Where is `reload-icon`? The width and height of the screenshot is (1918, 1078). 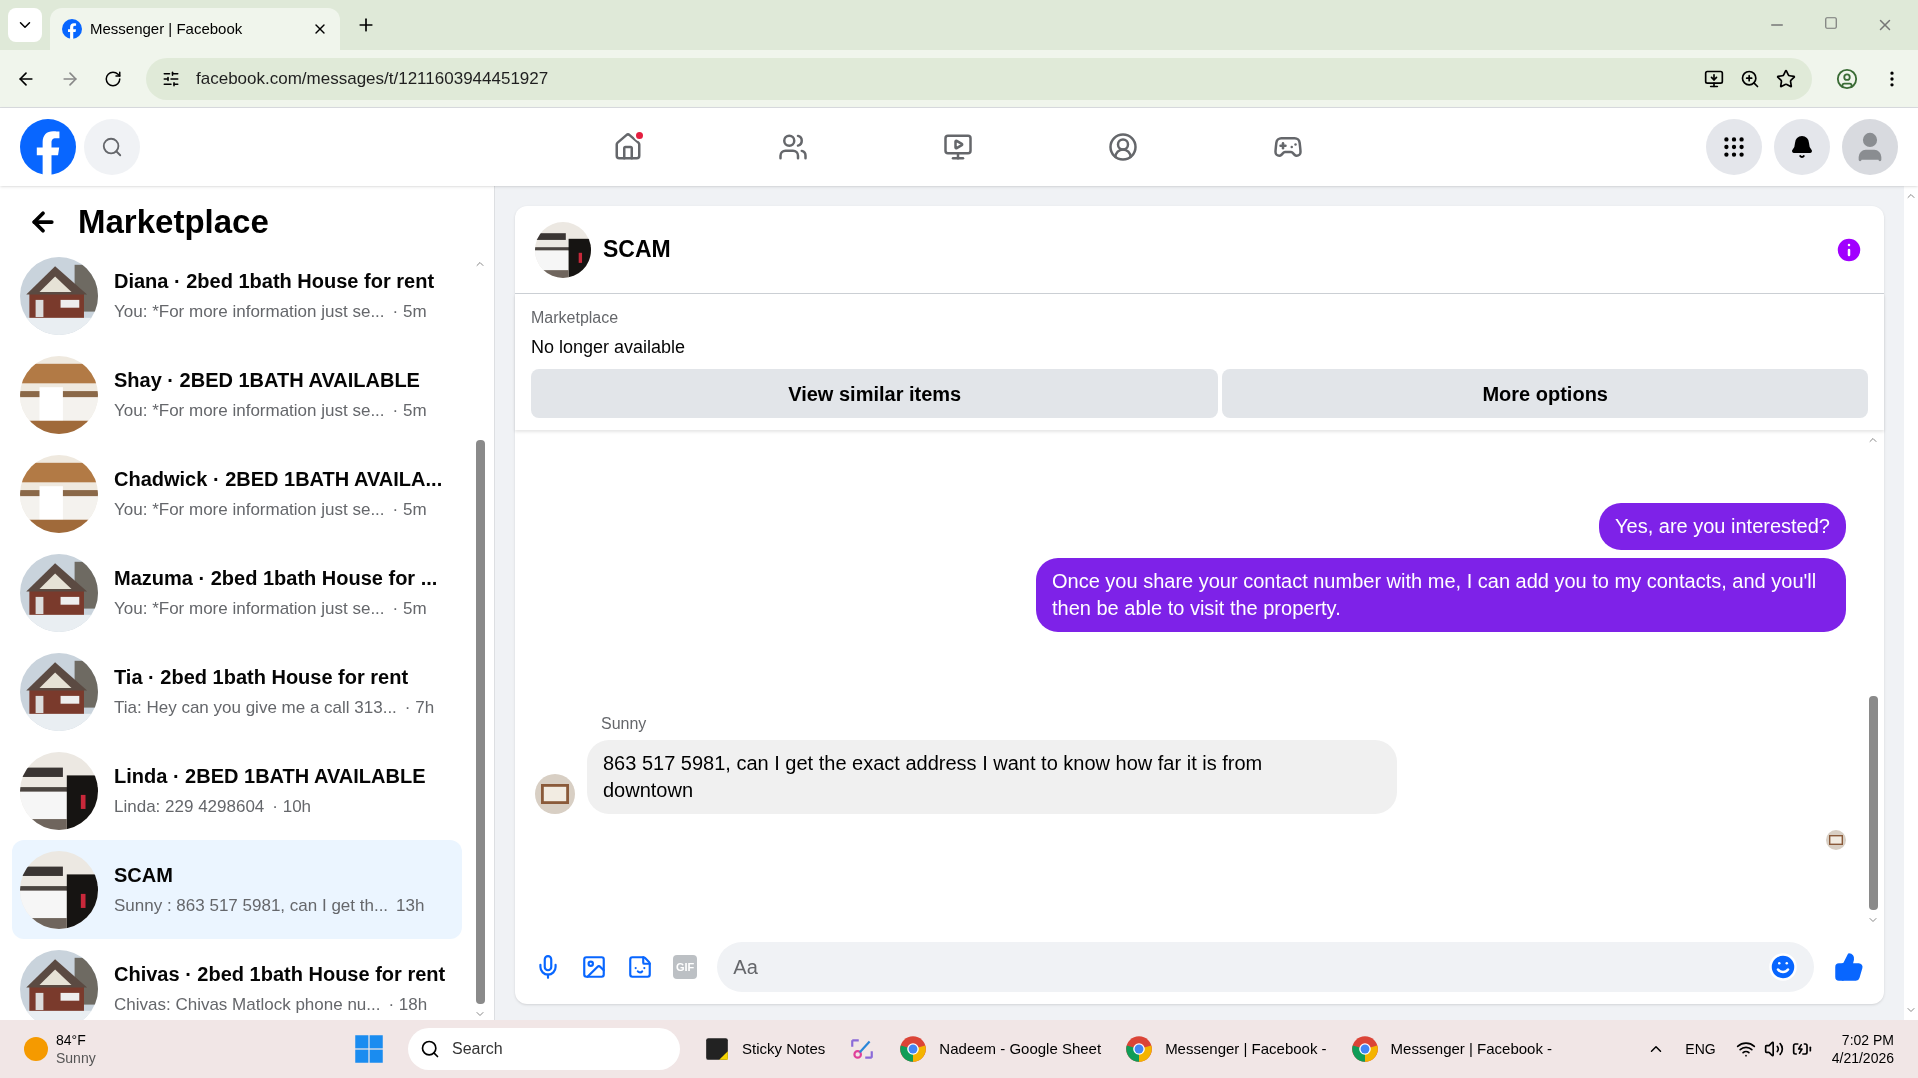 reload-icon is located at coordinates (113, 78).